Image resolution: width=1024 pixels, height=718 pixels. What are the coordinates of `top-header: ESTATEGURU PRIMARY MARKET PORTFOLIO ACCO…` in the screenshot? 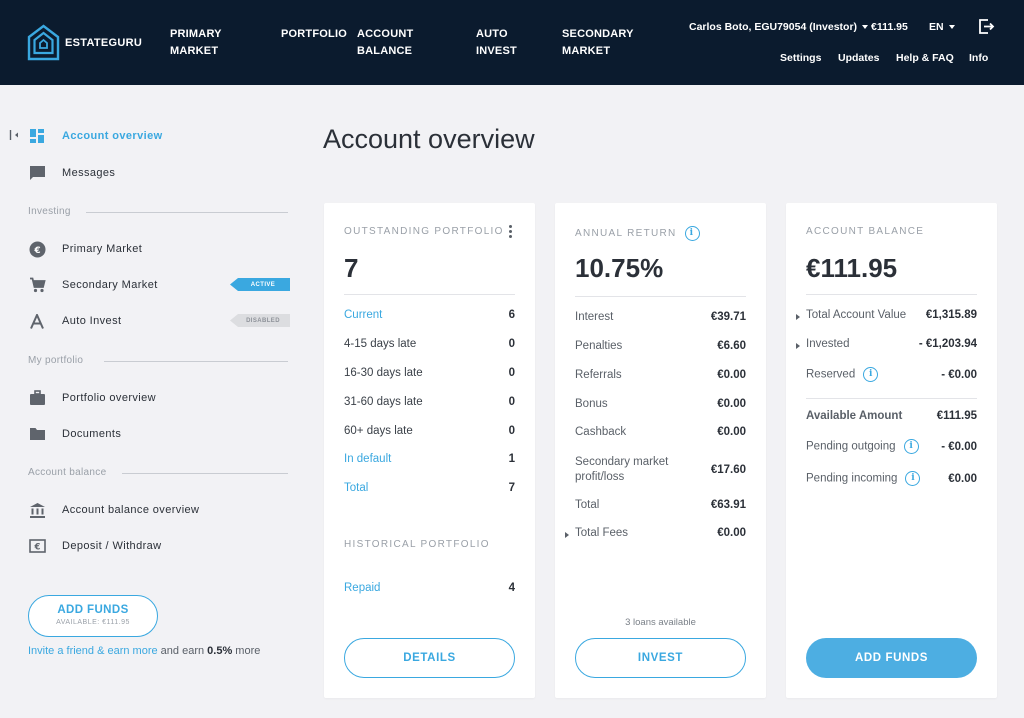 It's located at (512, 42).